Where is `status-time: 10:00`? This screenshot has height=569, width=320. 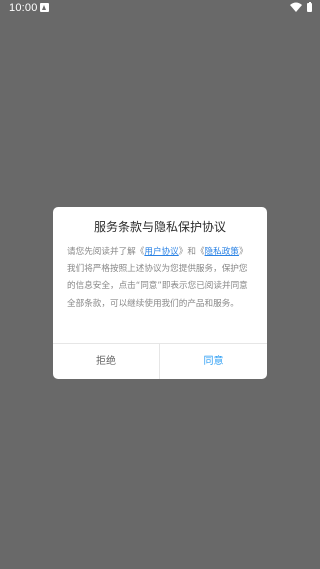
status-time: 10:00 is located at coordinates (23, 8).